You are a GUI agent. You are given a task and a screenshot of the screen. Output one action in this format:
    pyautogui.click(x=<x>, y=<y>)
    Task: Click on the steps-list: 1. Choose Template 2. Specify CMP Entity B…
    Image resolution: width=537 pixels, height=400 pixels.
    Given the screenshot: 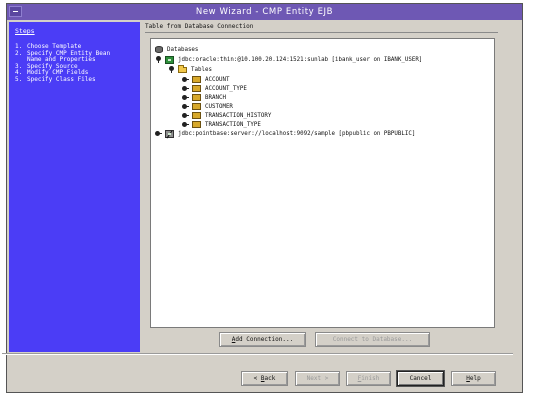 What is the action you would take?
    pyautogui.click(x=63, y=63)
    